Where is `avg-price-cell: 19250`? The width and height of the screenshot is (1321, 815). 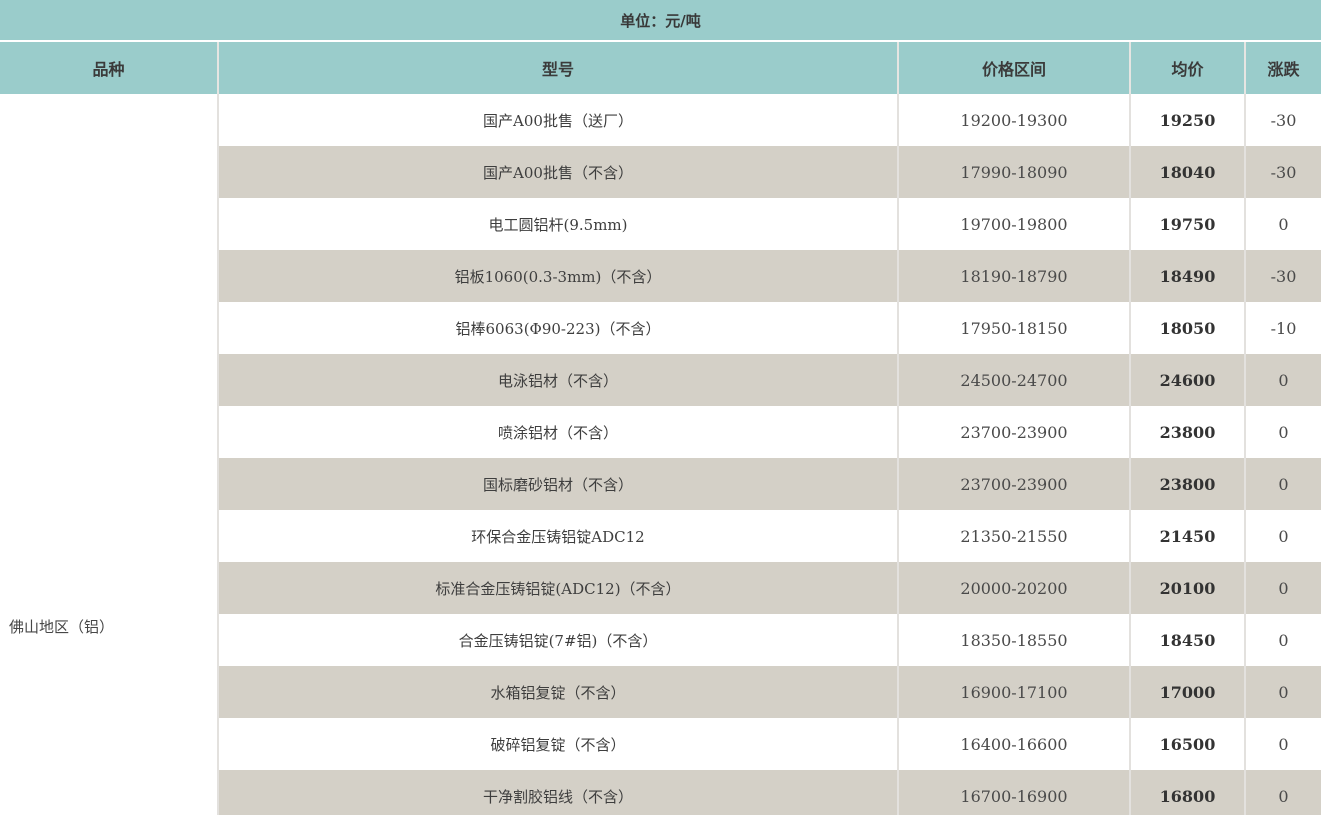 avg-price-cell: 19250 is located at coordinates (1187, 120).